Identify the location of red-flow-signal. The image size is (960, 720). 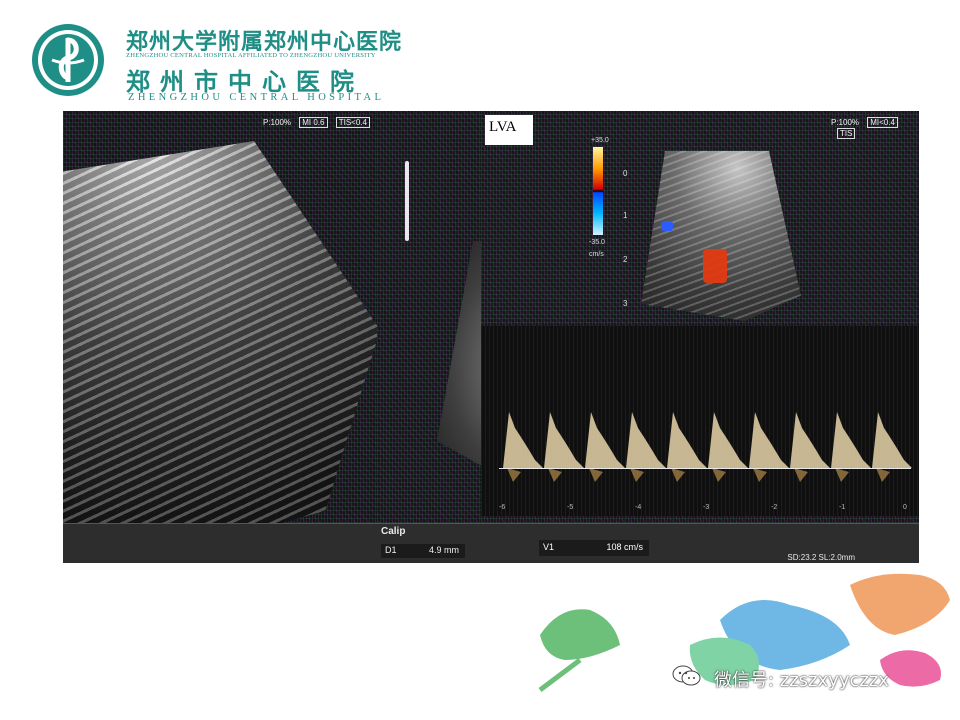
(715, 266).